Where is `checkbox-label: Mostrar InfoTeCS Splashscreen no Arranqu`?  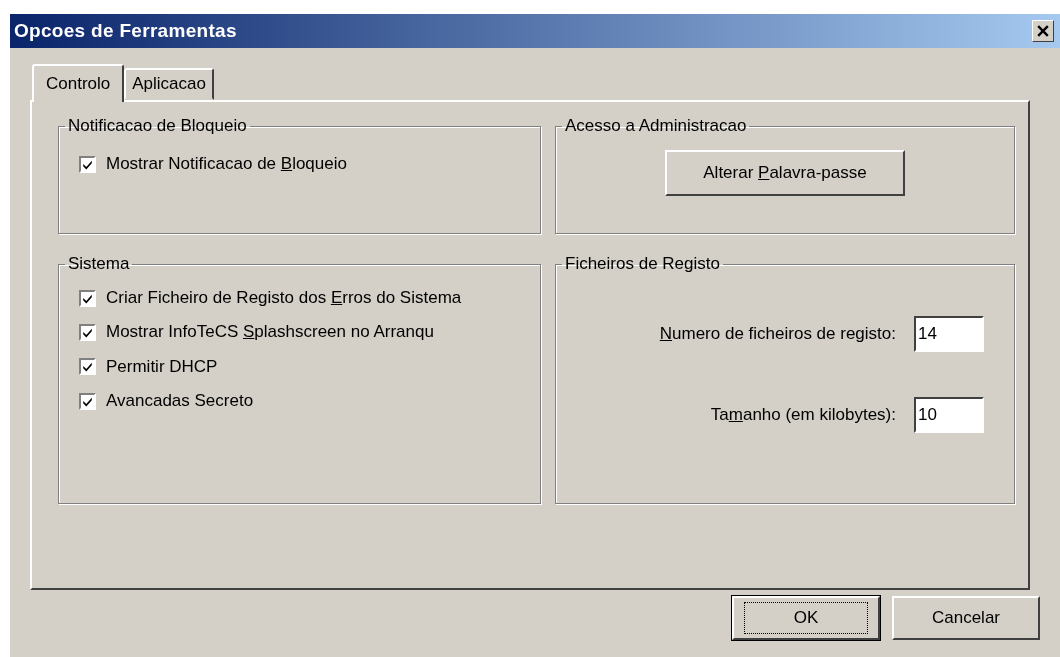 checkbox-label: Mostrar InfoTeCS Splashscreen no Arranqu is located at coordinates (270, 332).